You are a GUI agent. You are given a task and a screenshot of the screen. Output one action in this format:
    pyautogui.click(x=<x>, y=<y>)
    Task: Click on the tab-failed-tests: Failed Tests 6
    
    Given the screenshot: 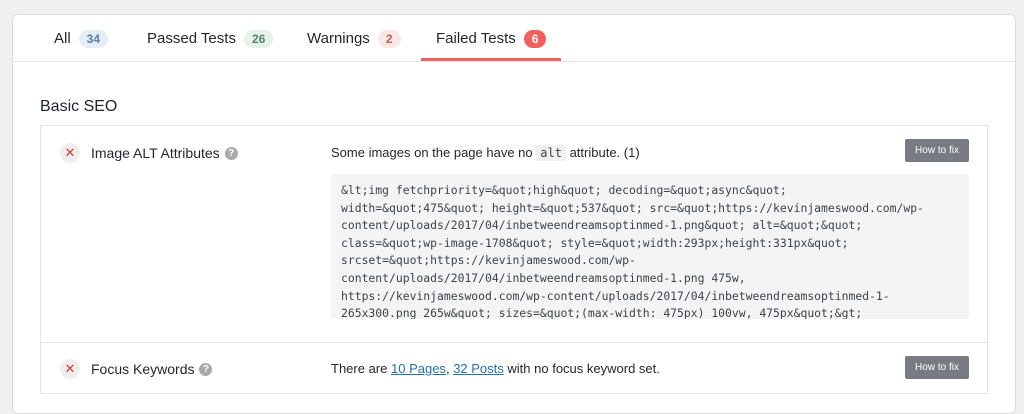 What is the action you would take?
    pyautogui.click(x=491, y=38)
    